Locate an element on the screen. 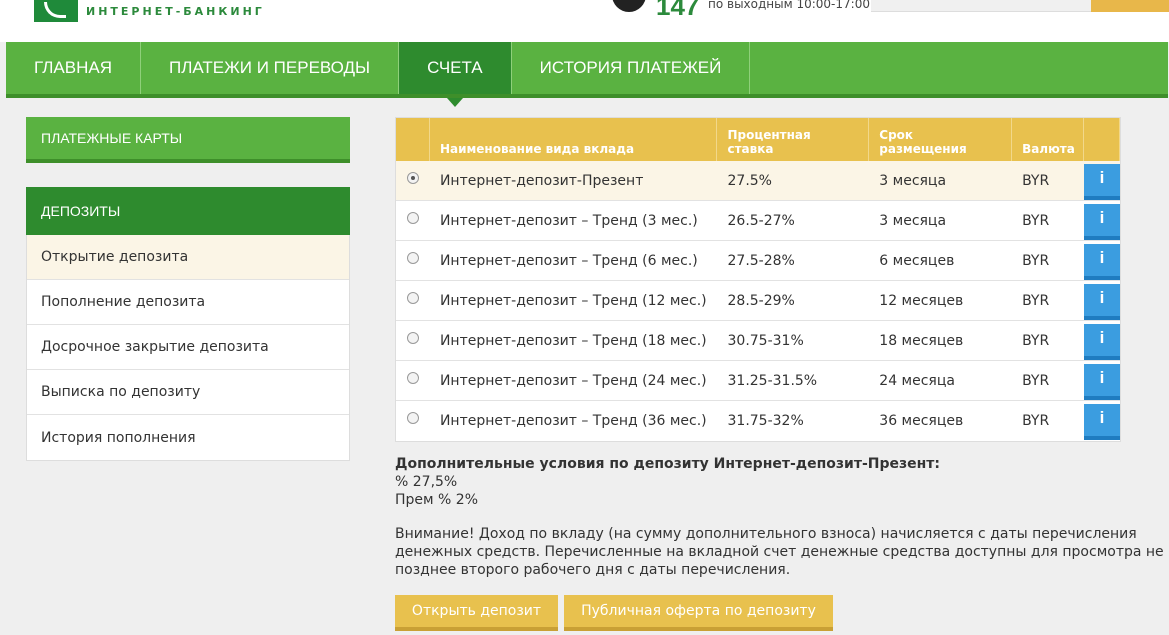 The height and width of the screenshot is (635, 1169). logo-text: ИНТЕРНЕТ-БАНКИНГ is located at coordinates (175, 11).